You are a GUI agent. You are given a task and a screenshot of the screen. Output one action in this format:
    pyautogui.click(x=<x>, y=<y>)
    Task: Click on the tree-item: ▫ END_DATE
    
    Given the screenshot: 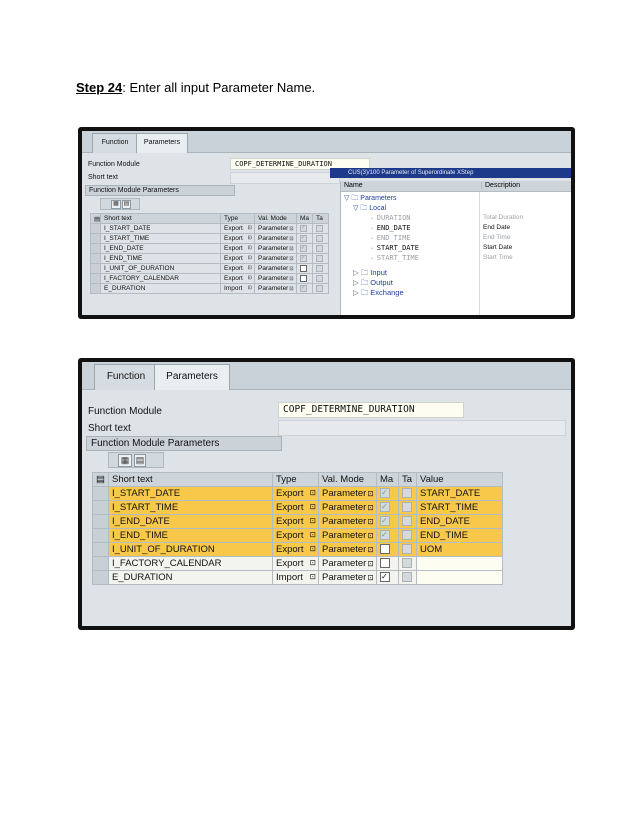 What is the action you would take?
    pyautogui.click(x=391, y=228)
    